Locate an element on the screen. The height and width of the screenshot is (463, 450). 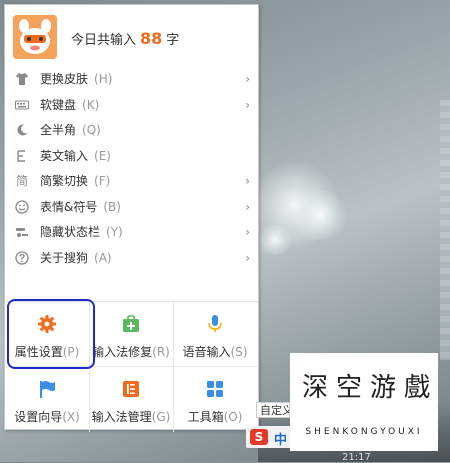
grid-hotkey: (X) is located at coordinates (71, 417).